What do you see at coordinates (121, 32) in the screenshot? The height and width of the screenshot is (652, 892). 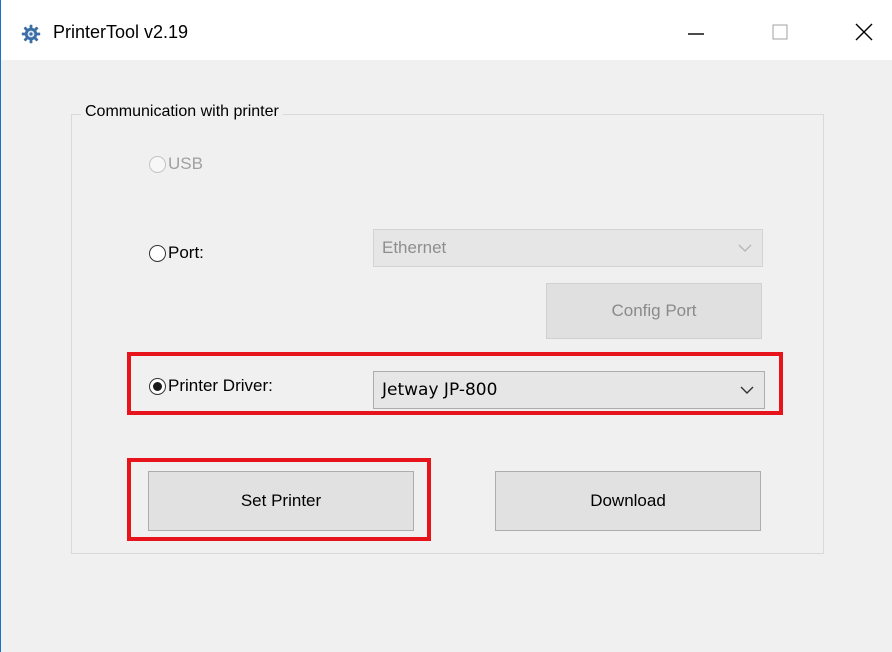 I see `window-title: PrinterTool v2.19` at bounding box center [121, 32].